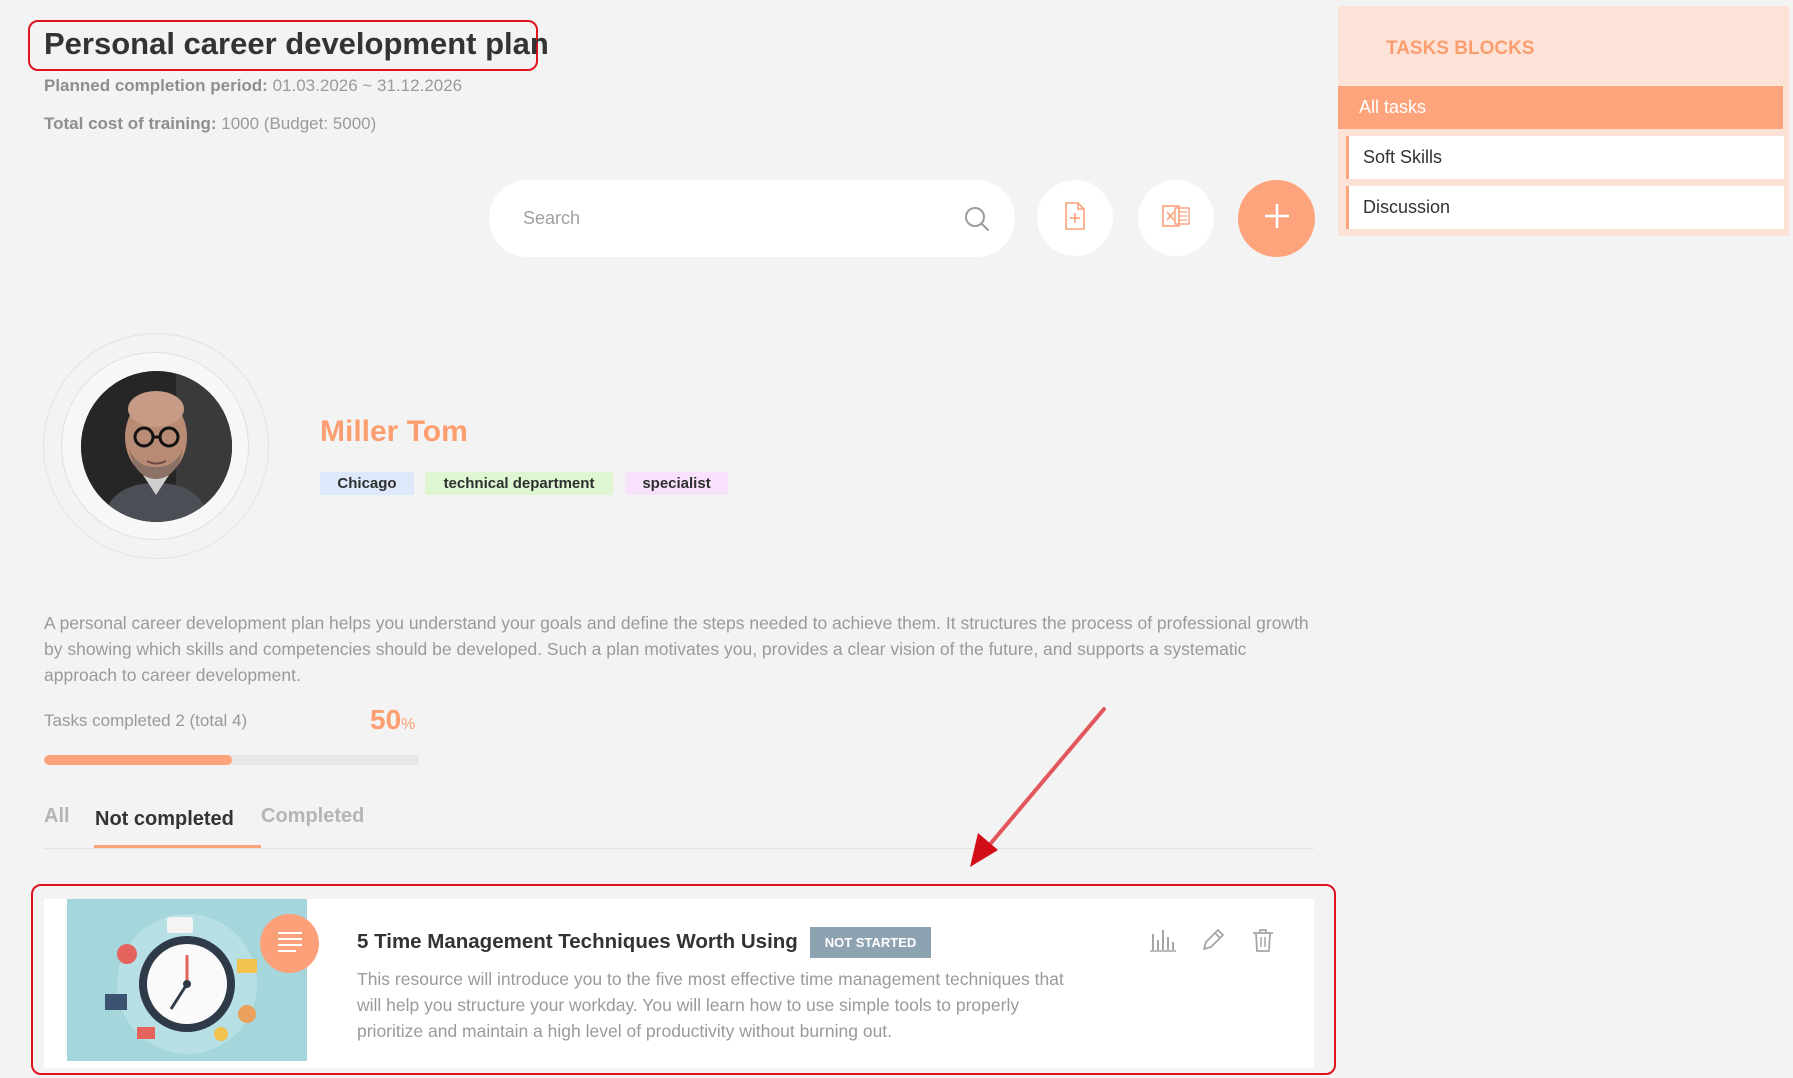 The width and height of the screenshot is (1793, 1078). Describe the element at coordinates (977, 219) in the screenshot. I see `search-icon` at that location.